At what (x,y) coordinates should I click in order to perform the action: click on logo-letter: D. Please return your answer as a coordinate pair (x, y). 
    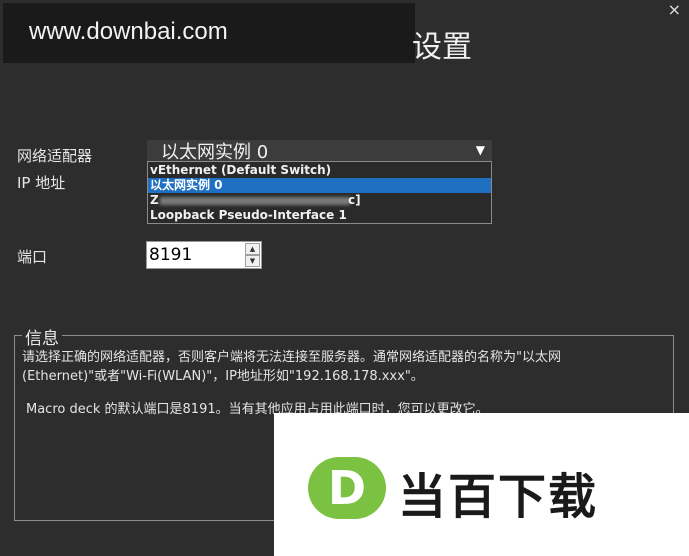
    Looking at the image, I should click on (347, 488).